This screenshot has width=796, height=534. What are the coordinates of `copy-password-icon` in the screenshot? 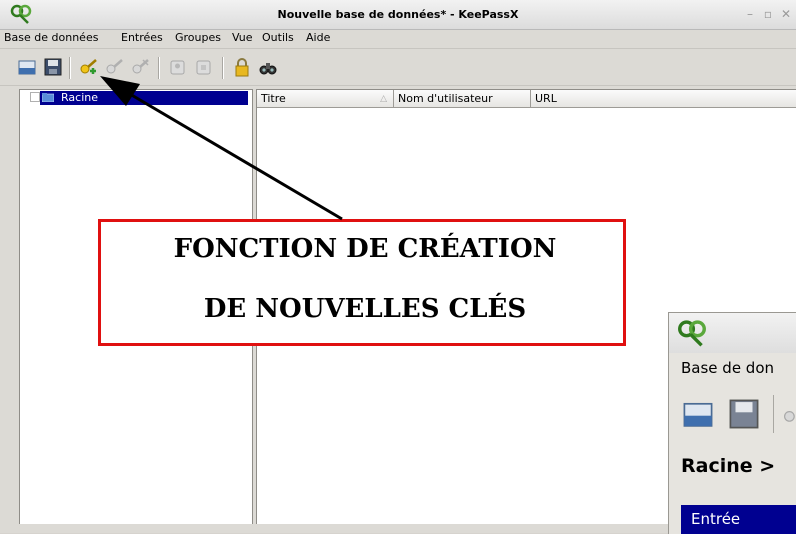 It's located at (204, 67).